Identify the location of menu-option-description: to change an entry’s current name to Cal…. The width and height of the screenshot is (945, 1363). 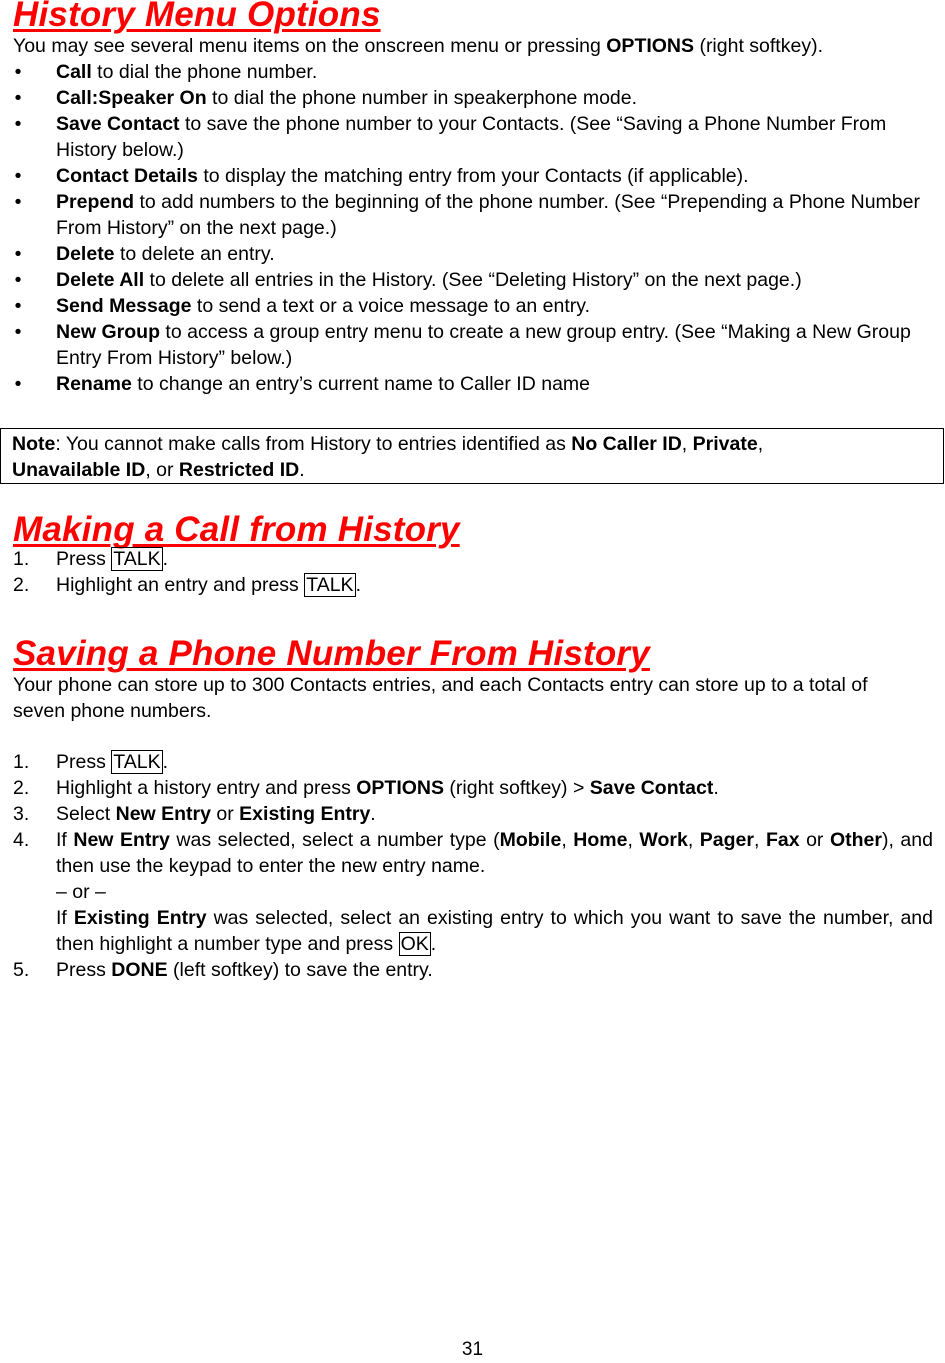
(361, 384).